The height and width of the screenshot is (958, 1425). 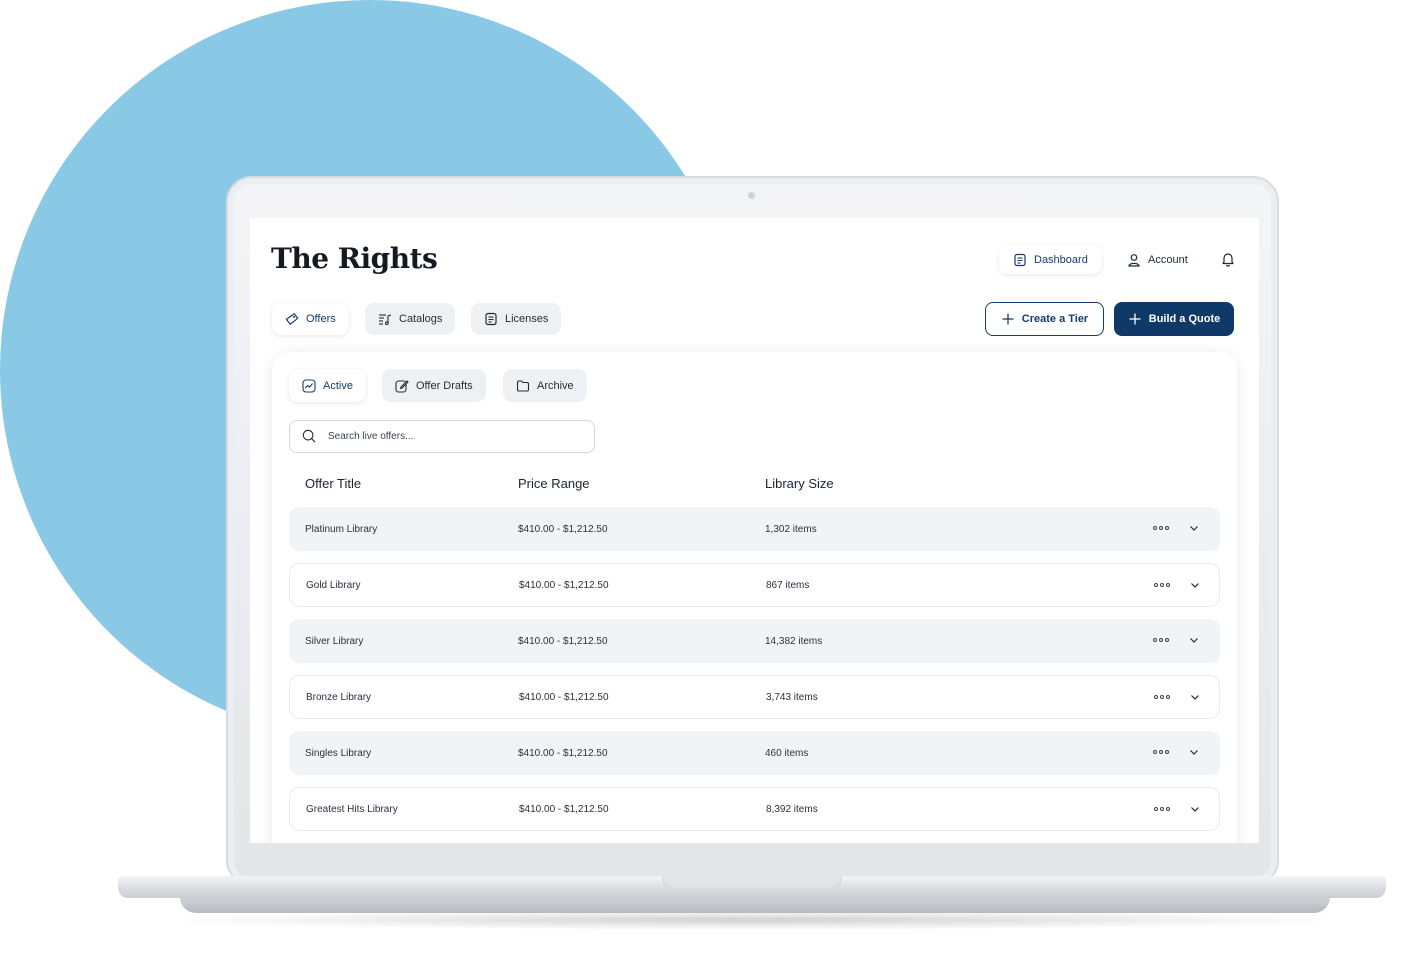 I want to click on subtab-active-label: Active, so click(x=338, y=385).